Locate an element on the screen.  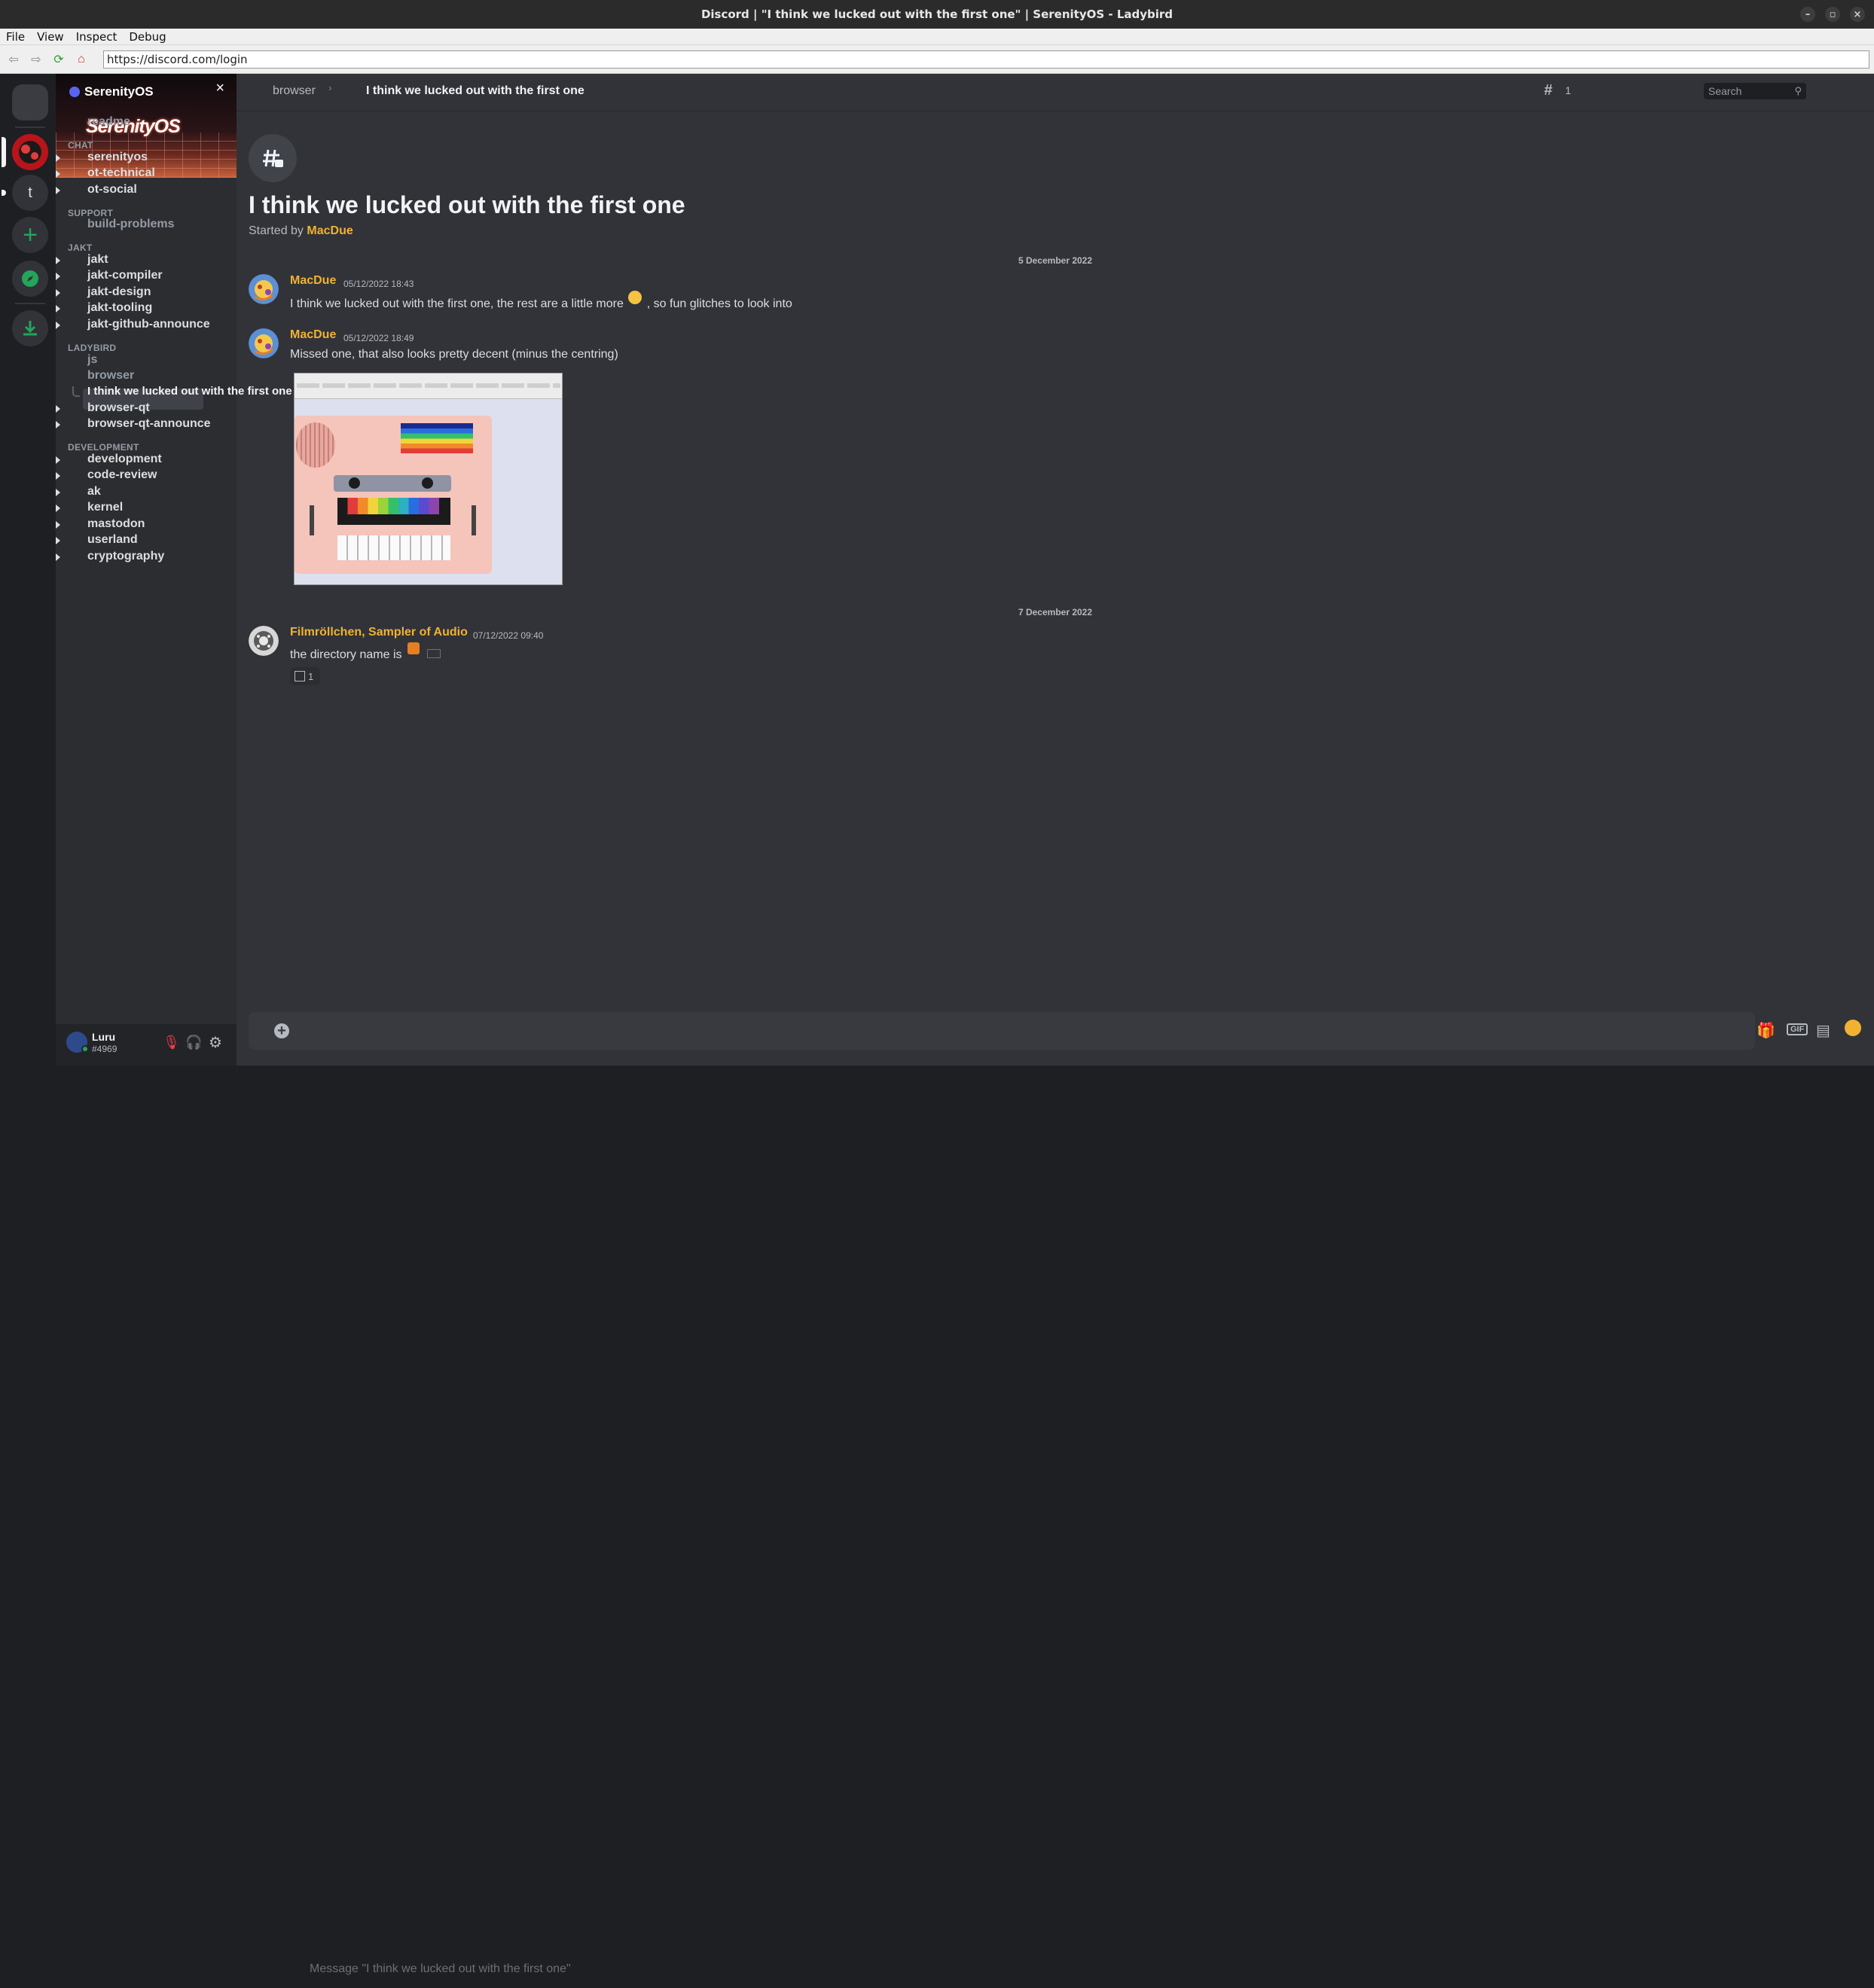
sidebar-channel-item: jakt-design is located at coordinates (119, 292).